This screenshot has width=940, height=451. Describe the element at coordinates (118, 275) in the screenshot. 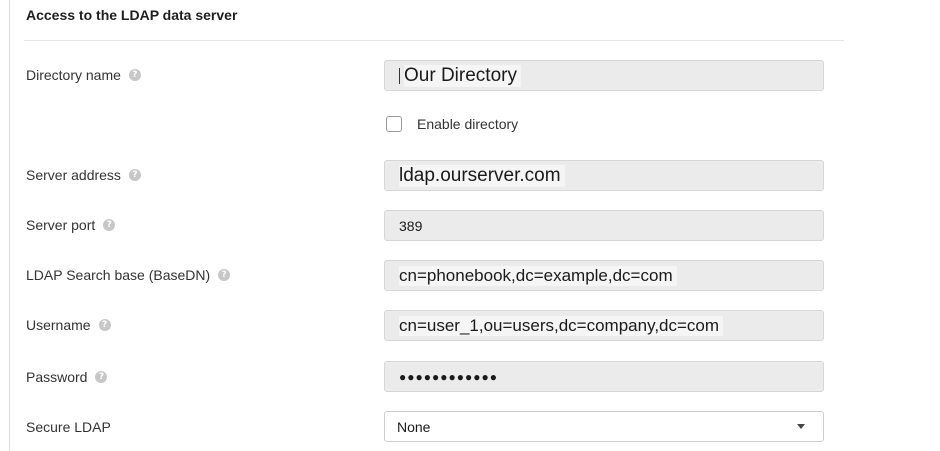

I see `search-base-label: LDAP Search base (BaseDN)` at that location.